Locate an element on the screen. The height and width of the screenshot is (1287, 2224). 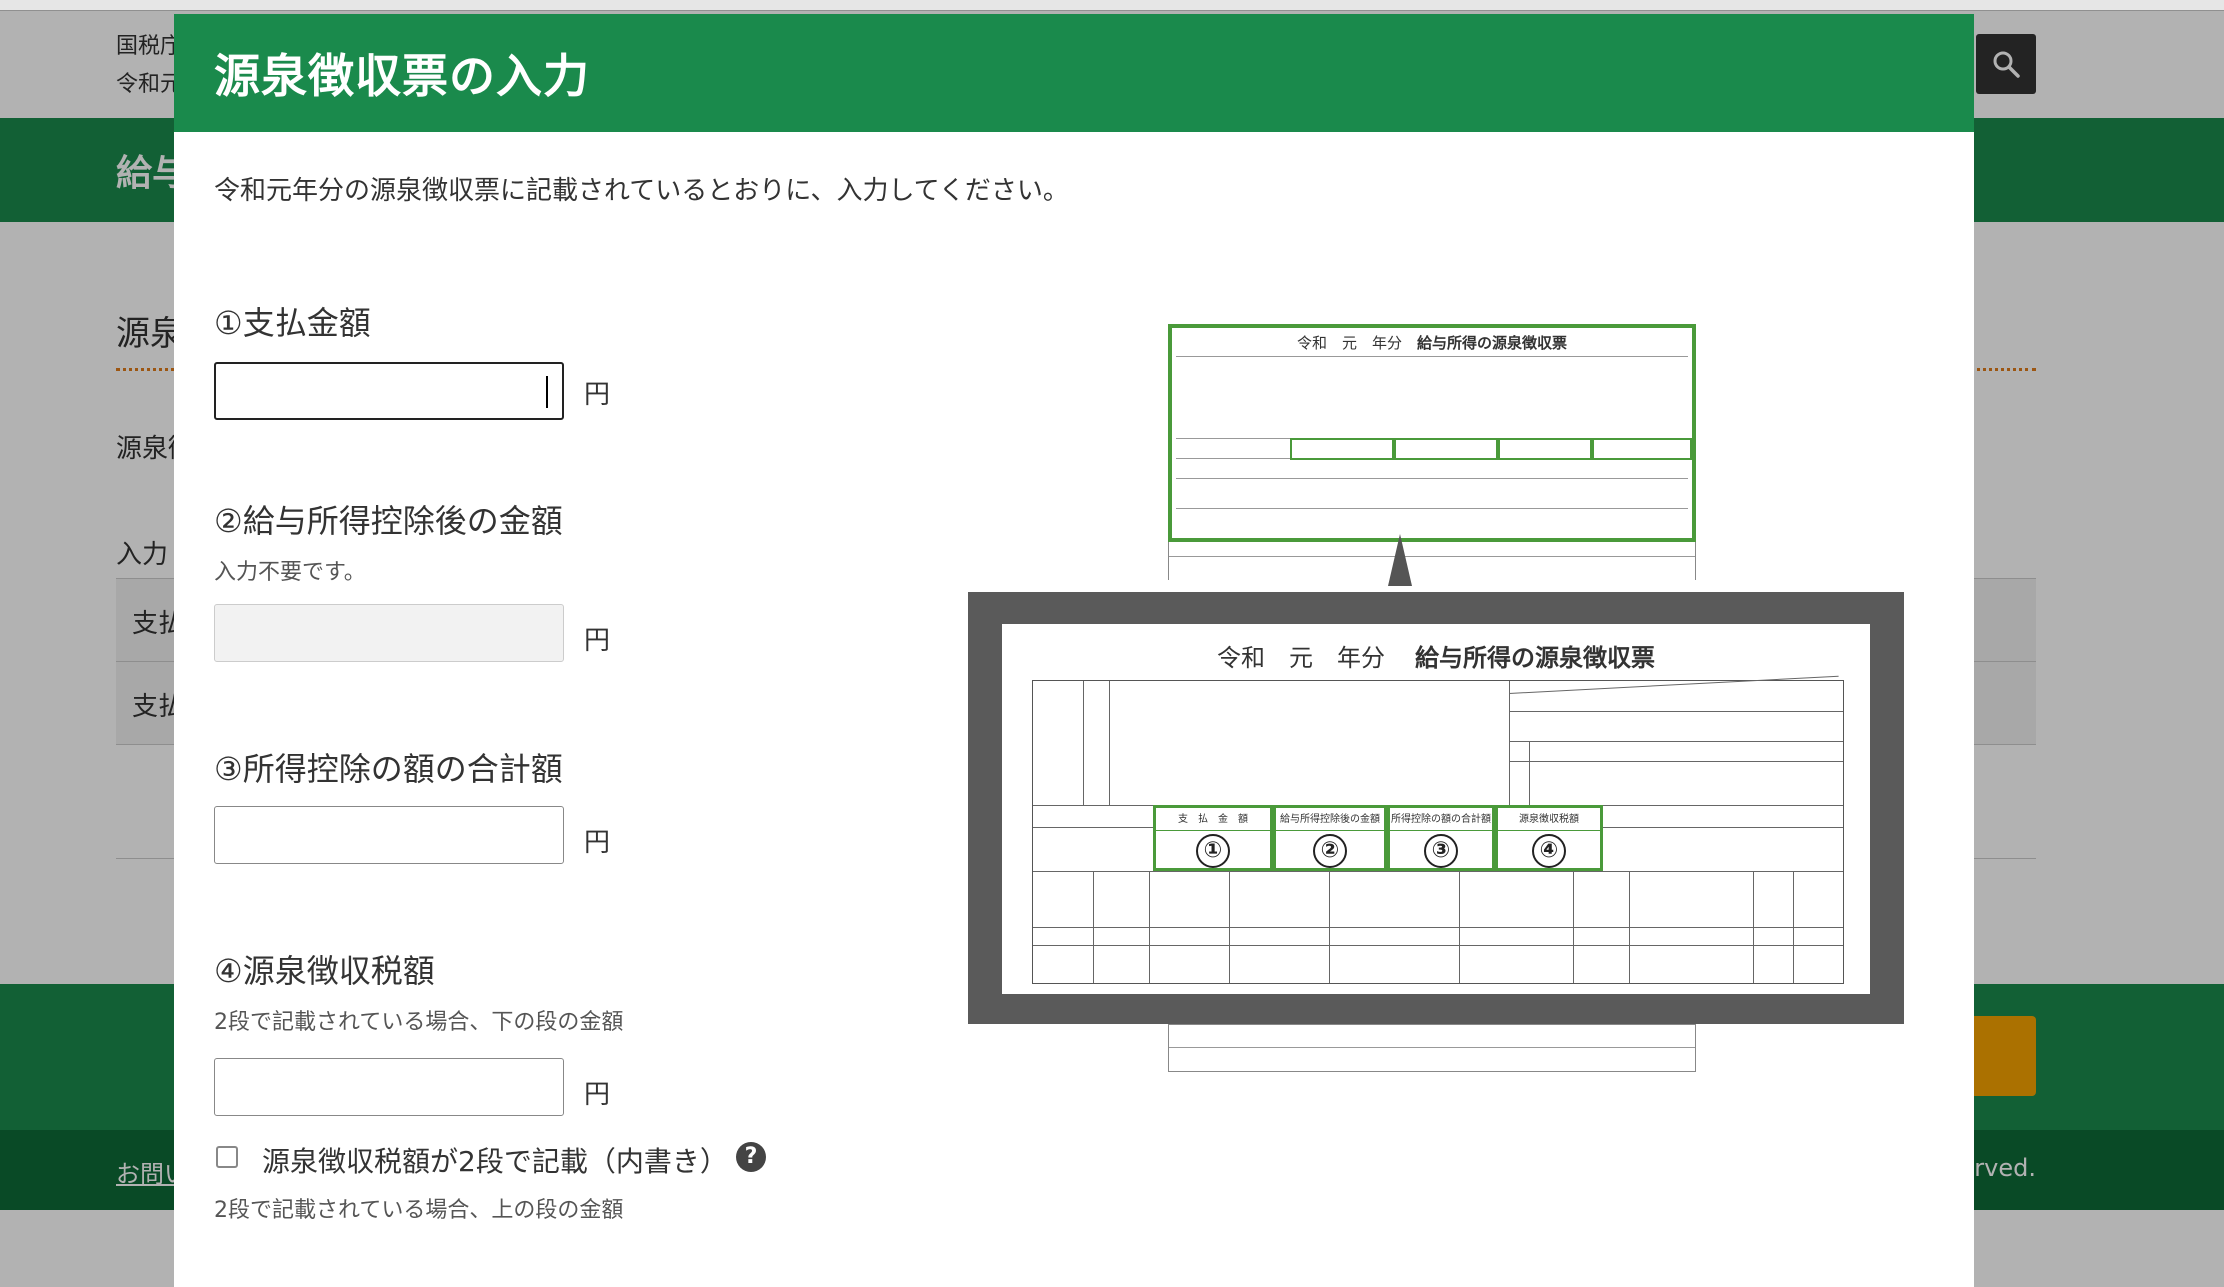
zoomed-slip-title: 令和 元 年分 給与所得の源泉徴収票 is located at coordinates (1436, 658).